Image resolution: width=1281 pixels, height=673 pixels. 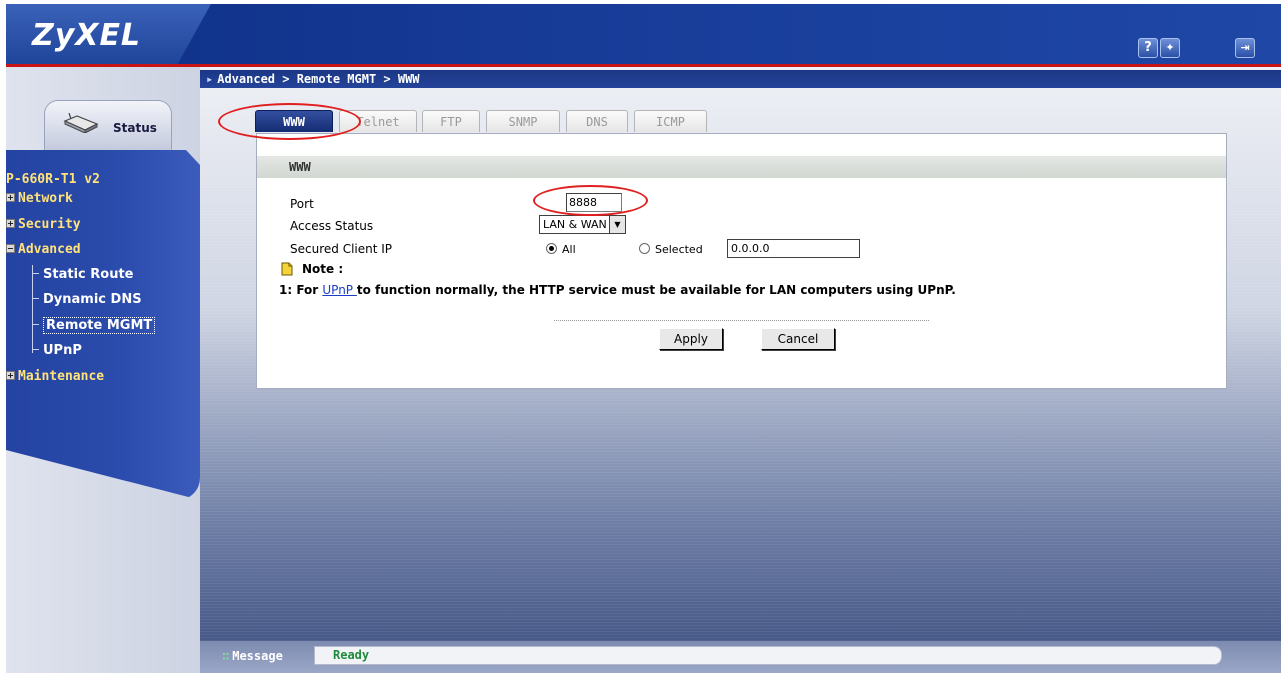 What do you see at coordinates (10, 248) in the screenshot?
I see `collapse-icon` at bounding box center [10, 248].